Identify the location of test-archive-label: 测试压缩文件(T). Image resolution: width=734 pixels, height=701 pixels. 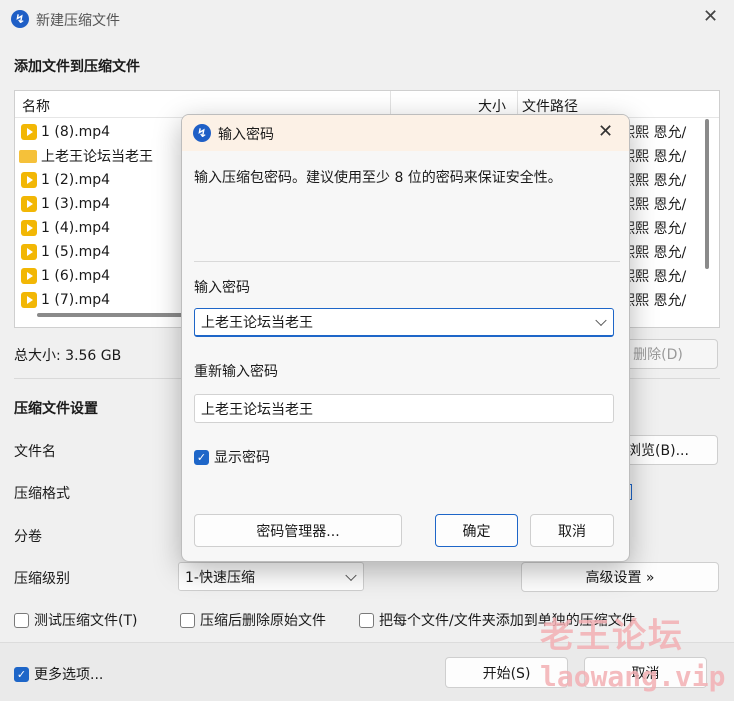
(86, 621).